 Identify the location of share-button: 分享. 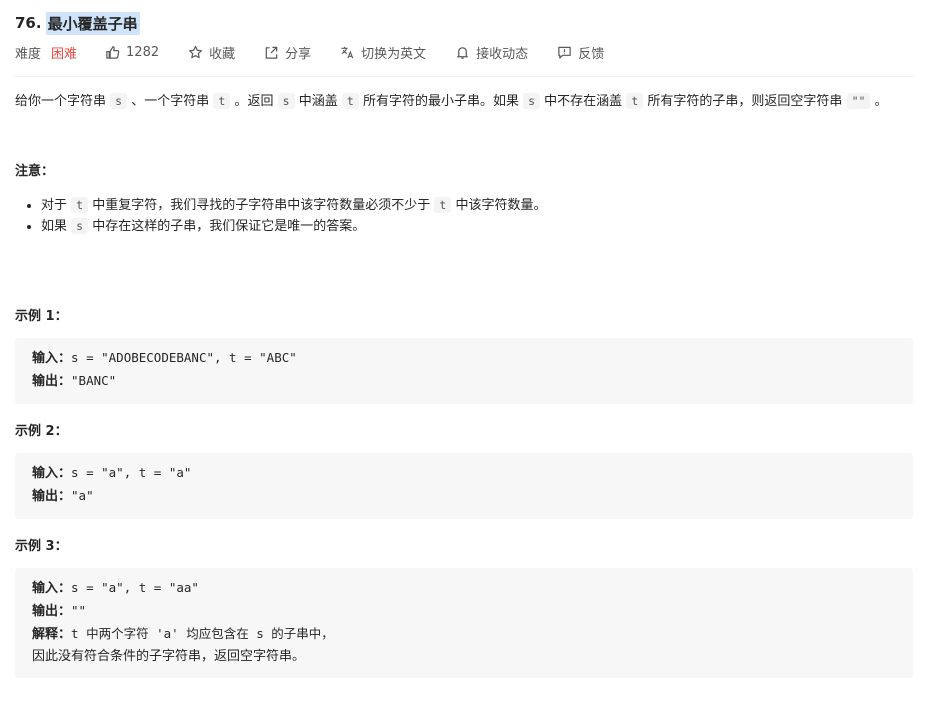
(287, 52).